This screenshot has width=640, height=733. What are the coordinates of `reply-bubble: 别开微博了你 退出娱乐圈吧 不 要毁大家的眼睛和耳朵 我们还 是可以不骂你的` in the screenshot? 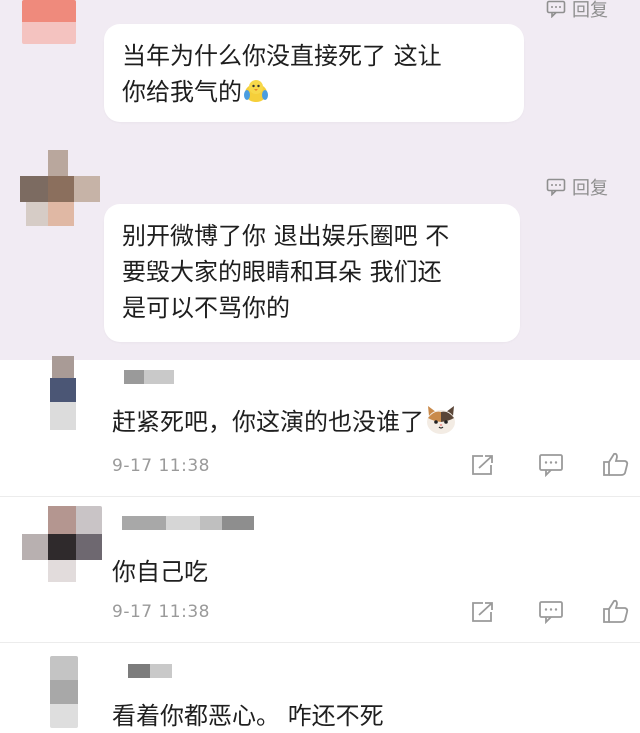 It's located at (312, 273).